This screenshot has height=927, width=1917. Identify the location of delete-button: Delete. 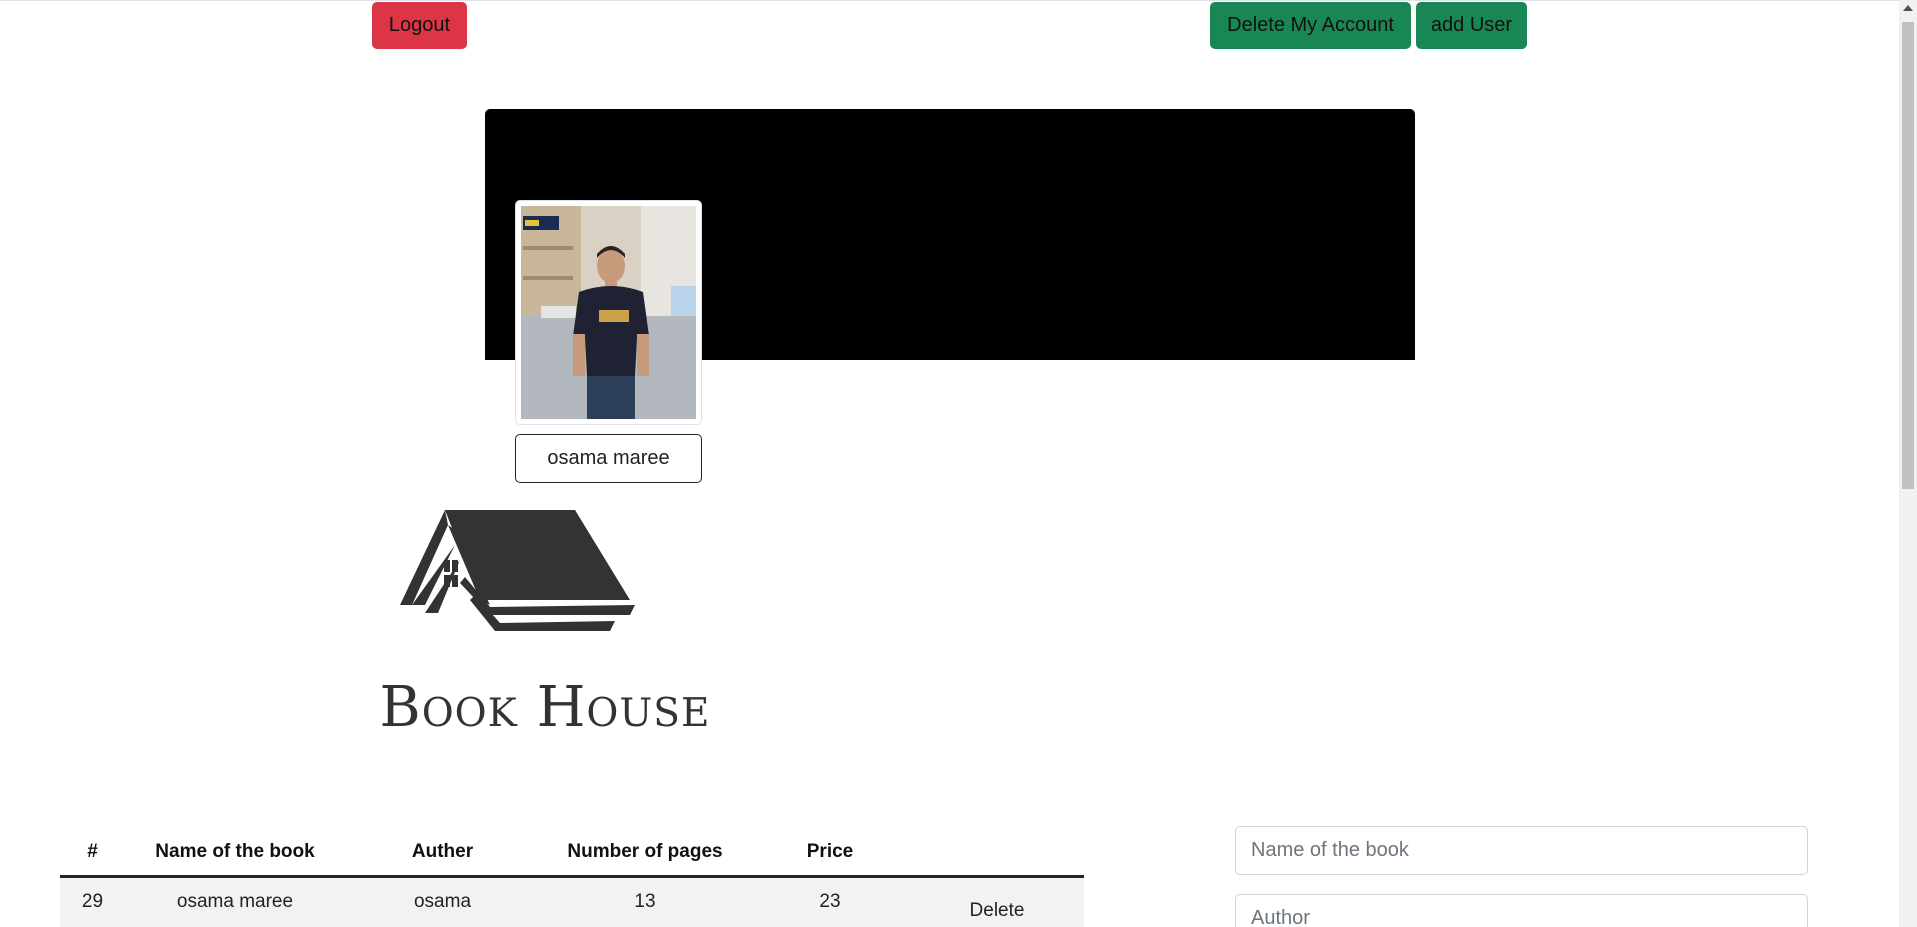
(997, 901).